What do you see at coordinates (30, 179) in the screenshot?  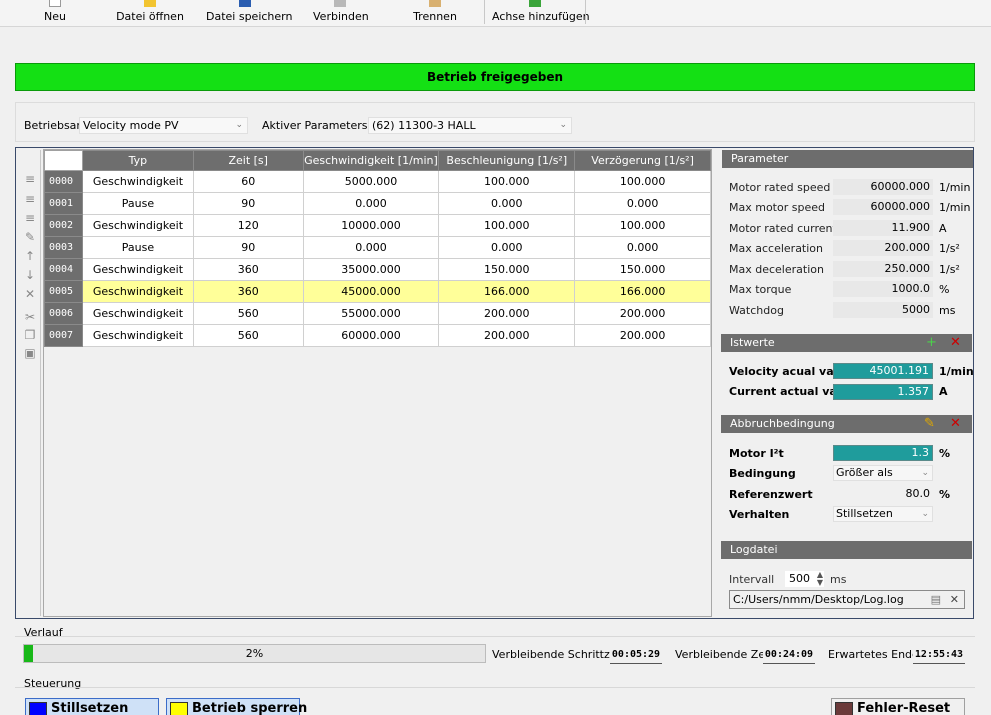 I see `insert-row-above-icon: ≡` at bounding box center [30, 179].